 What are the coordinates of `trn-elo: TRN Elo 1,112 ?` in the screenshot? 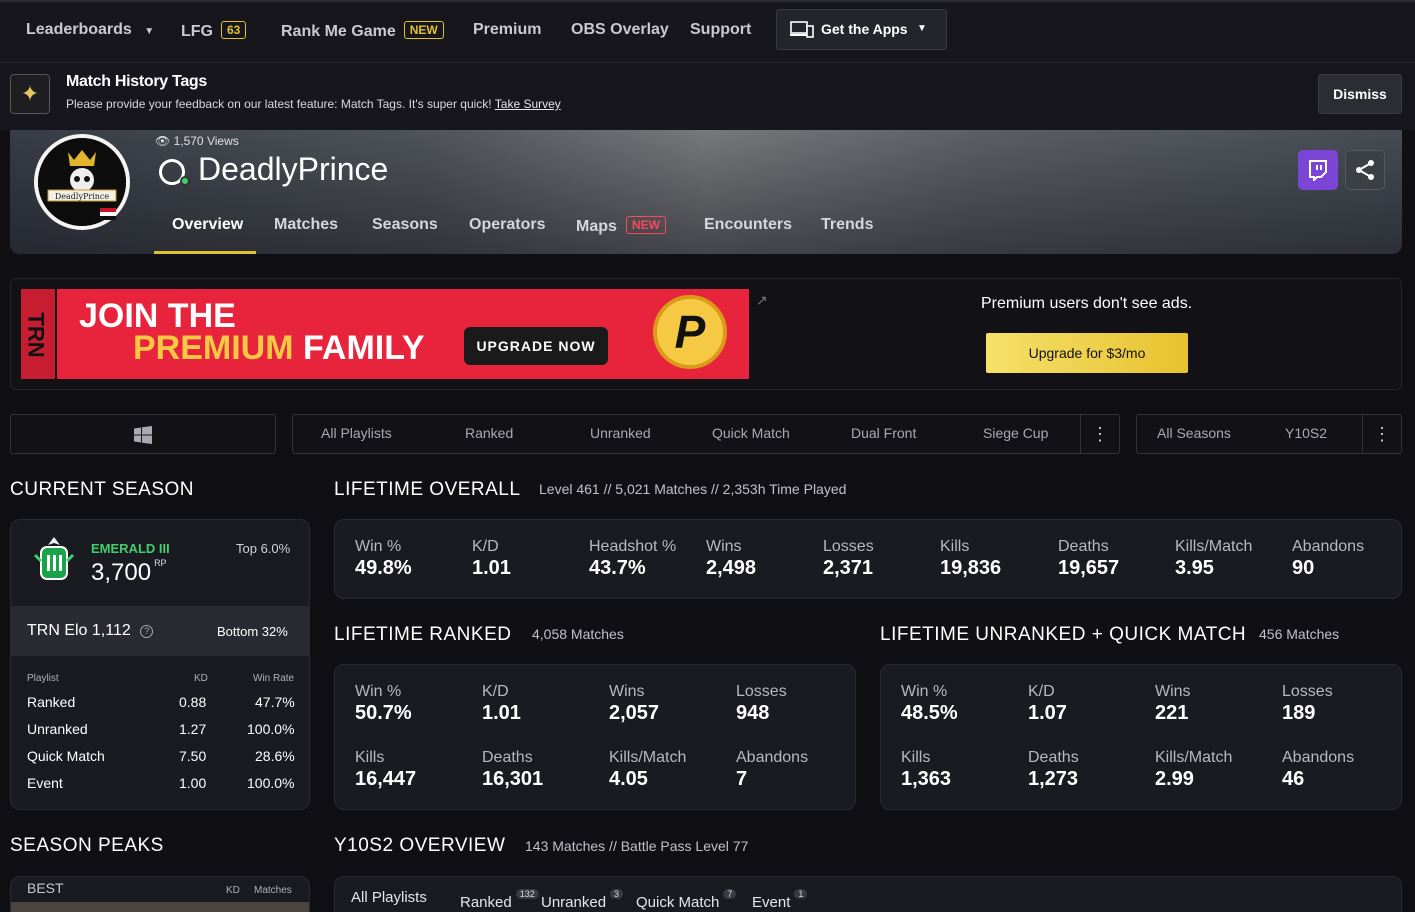 It's located at (90, 631).